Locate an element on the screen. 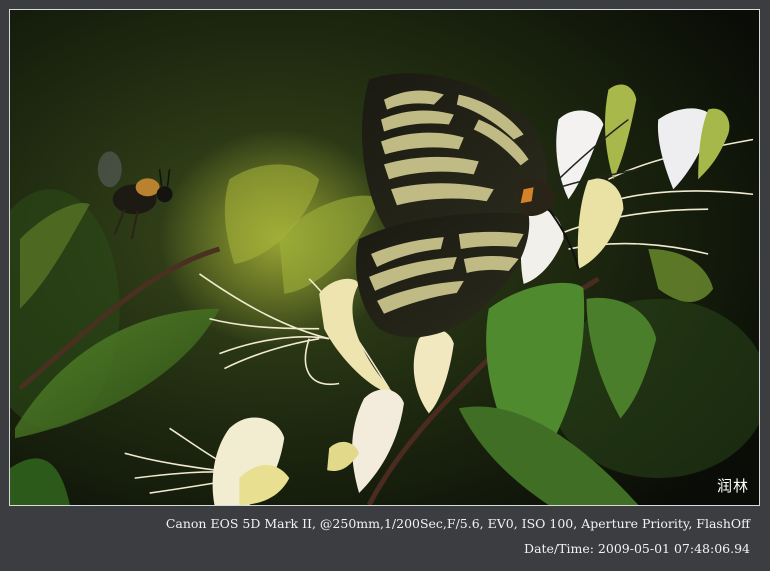  exif-datetime: Date/Time: 2009-05-01 07:48:06.94 is located at coordinates (637, 548).